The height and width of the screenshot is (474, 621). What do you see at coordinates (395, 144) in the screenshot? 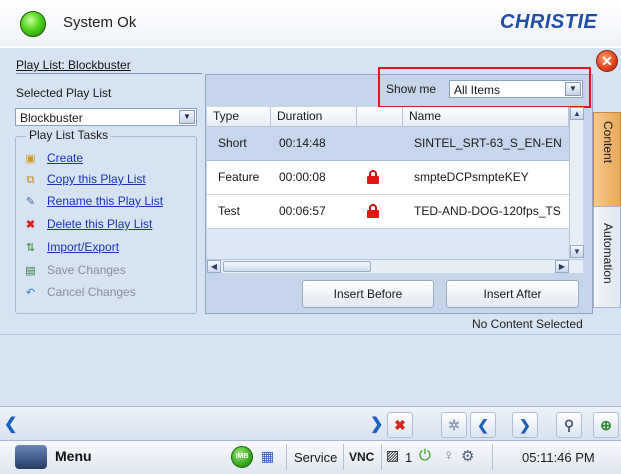
I see `table-row: Short 00:14:48 SINTEL_SRT-63_S_EN-EN` at bounding box center [395, 144].